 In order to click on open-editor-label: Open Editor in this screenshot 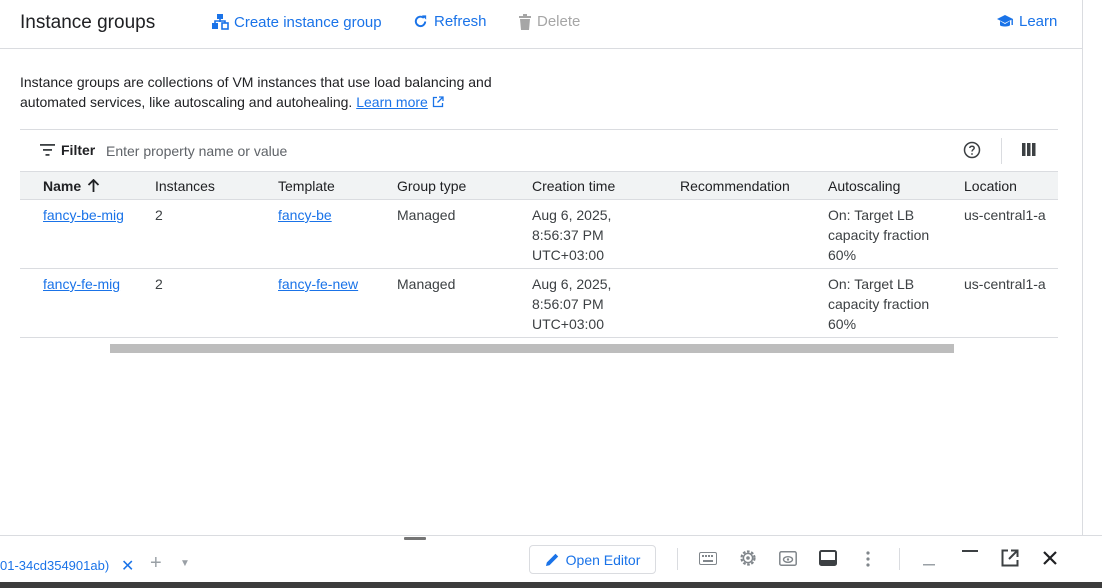, I will do `click(603, 559)`.